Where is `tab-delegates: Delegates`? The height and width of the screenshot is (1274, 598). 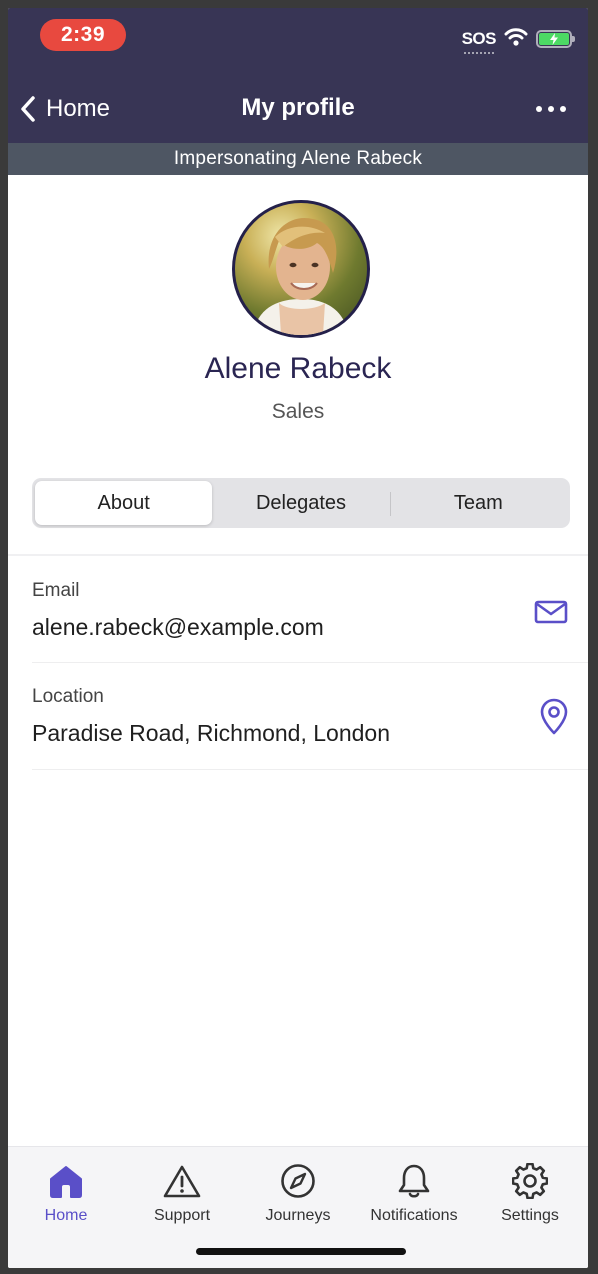
tab-delegates: Delegates is located at coordinates (300, 503).